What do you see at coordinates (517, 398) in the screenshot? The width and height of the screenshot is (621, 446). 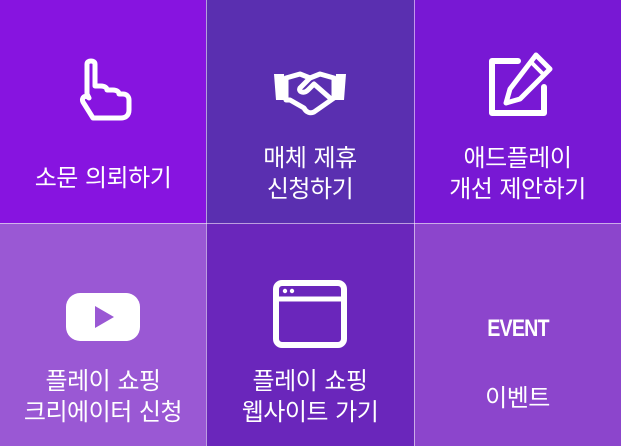 I see `tile-label: 이벤트` at bounding box center [517, 398].